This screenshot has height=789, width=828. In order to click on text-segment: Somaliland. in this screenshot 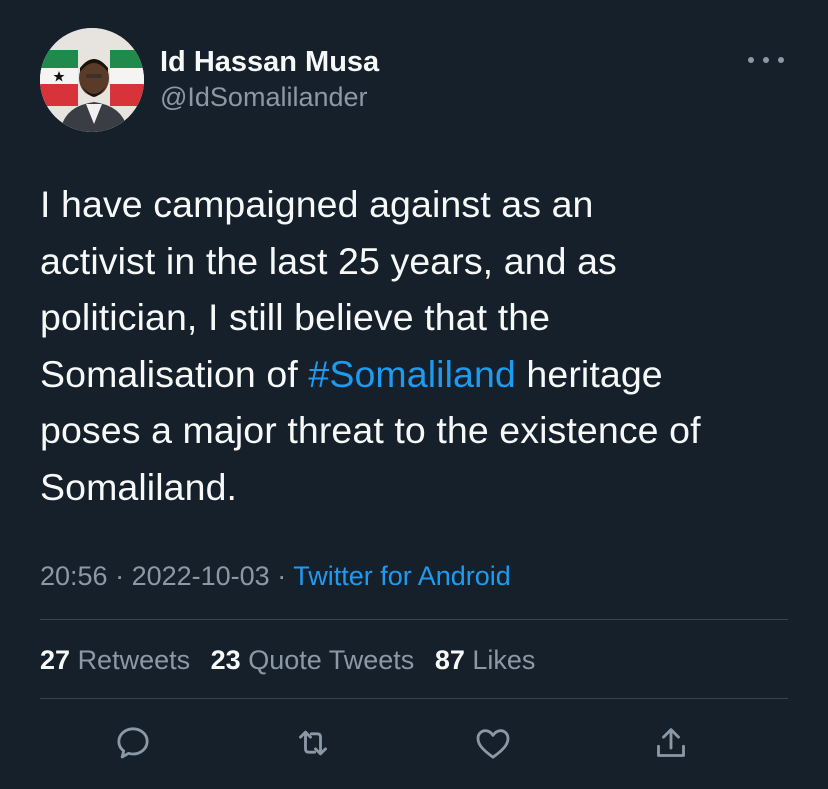, I will do `click(139, 486)`.